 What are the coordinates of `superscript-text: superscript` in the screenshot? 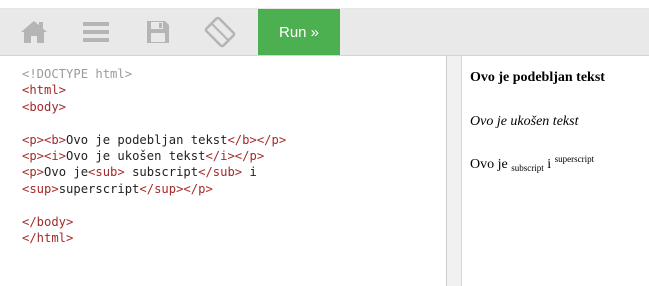 It's located at (574, 159).